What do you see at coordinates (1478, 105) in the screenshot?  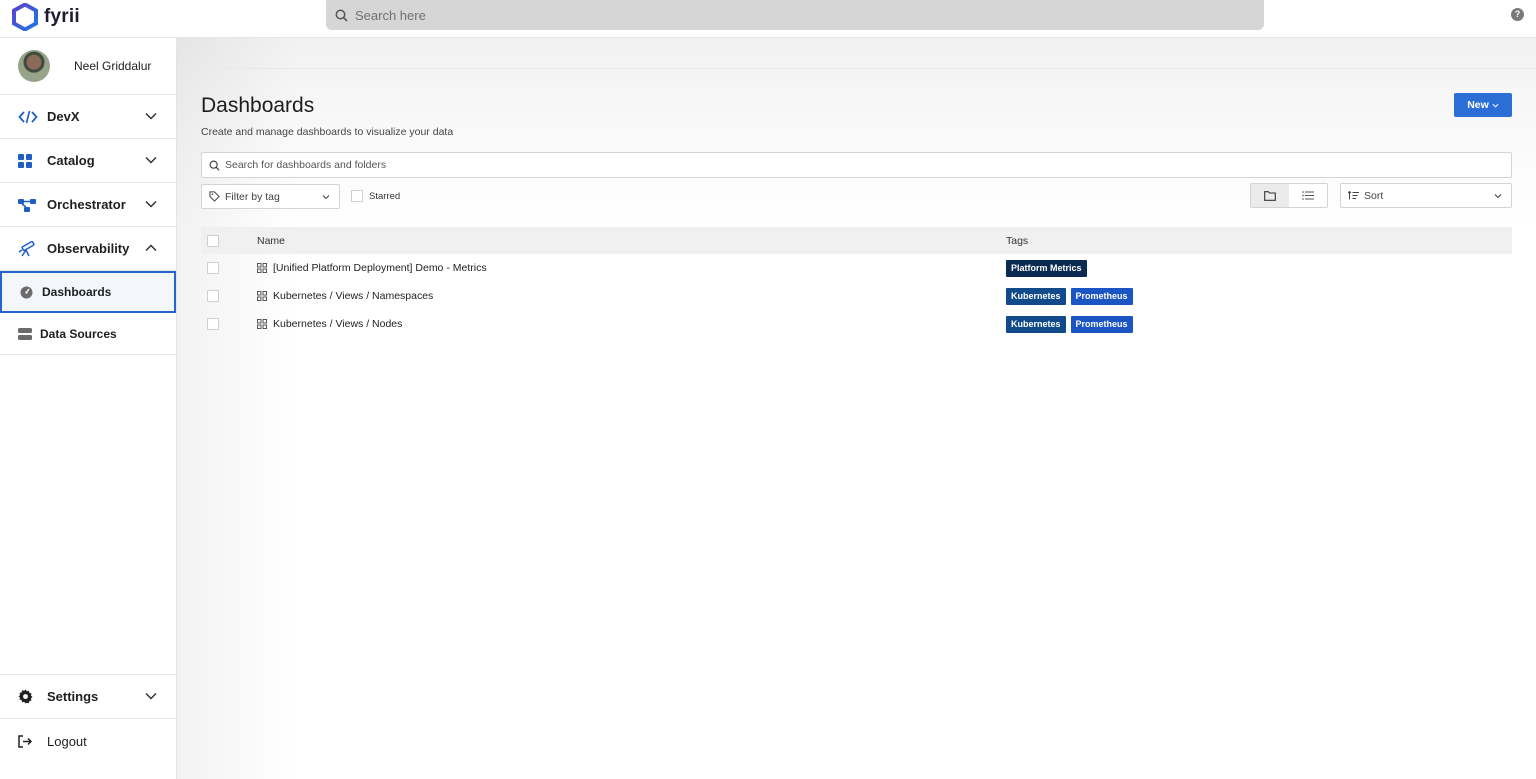 I see `new-button-label: New` at bounding box center [1478, 105].